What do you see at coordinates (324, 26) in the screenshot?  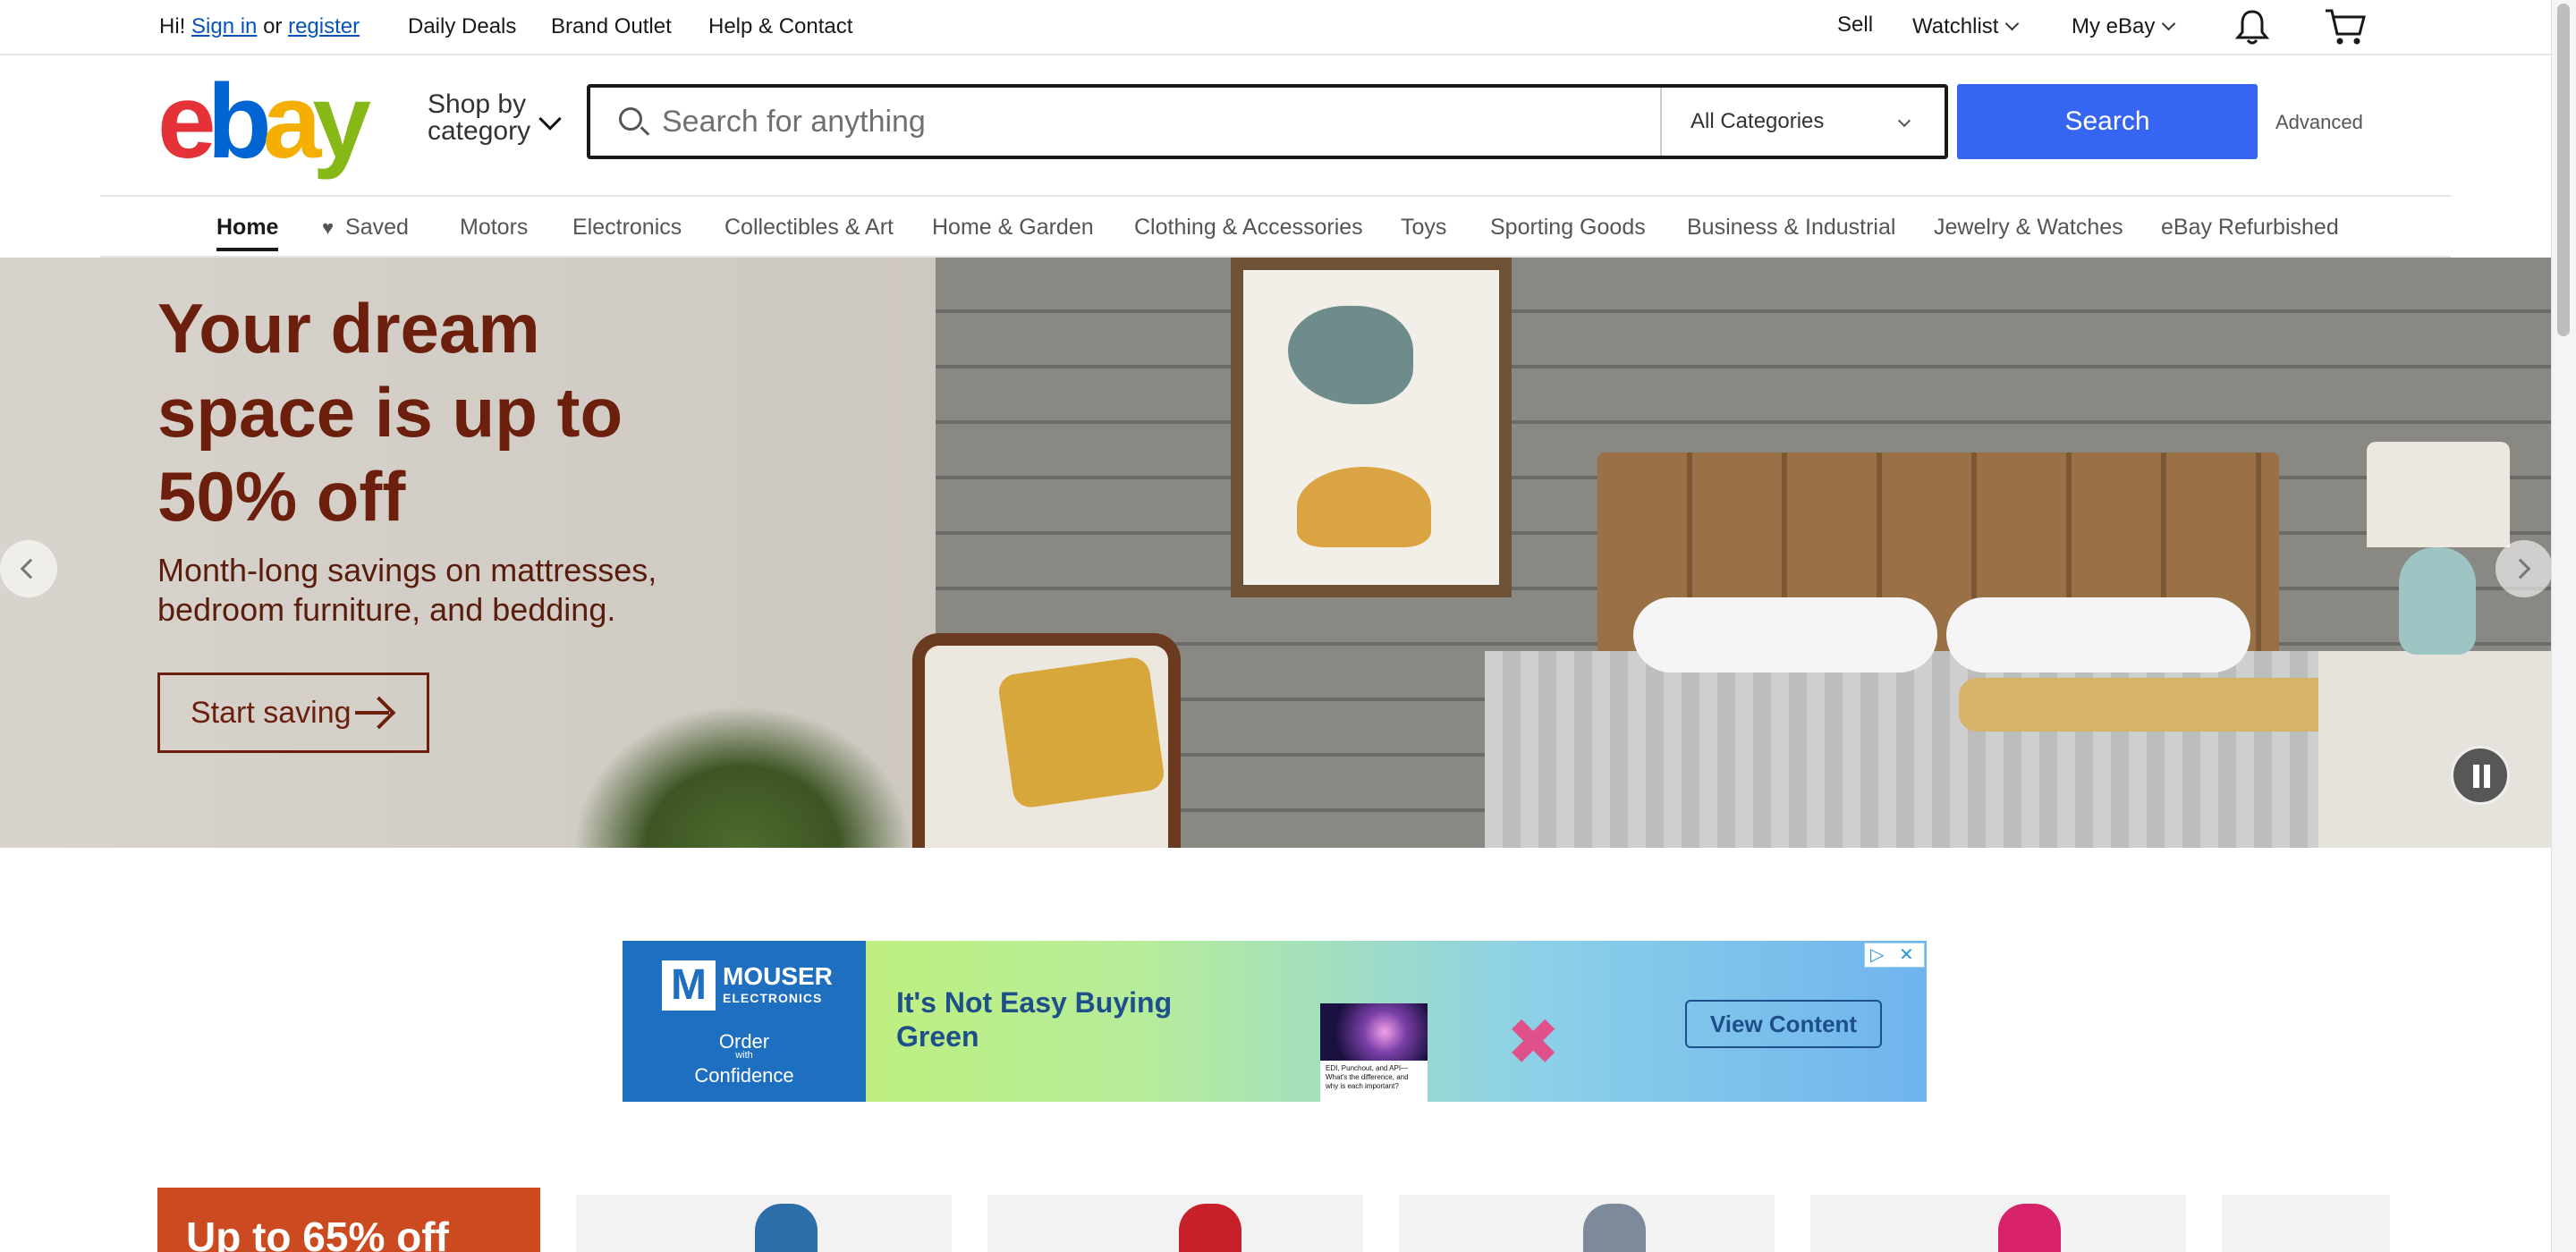 I see `register-link: register` at bounding box center [324, 26].